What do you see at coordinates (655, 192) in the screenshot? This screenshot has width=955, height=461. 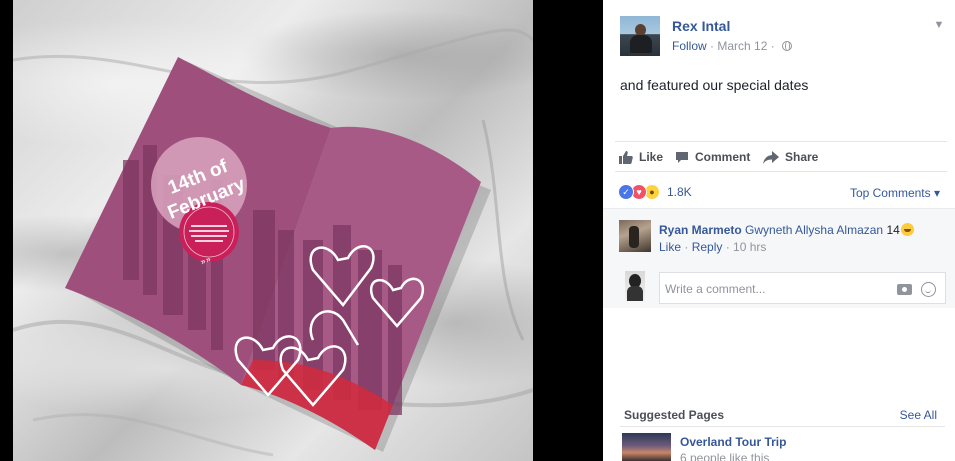 I see `reaction-summary: ✓ ♥ ● 1.8K` at bounding box center [655, 192].